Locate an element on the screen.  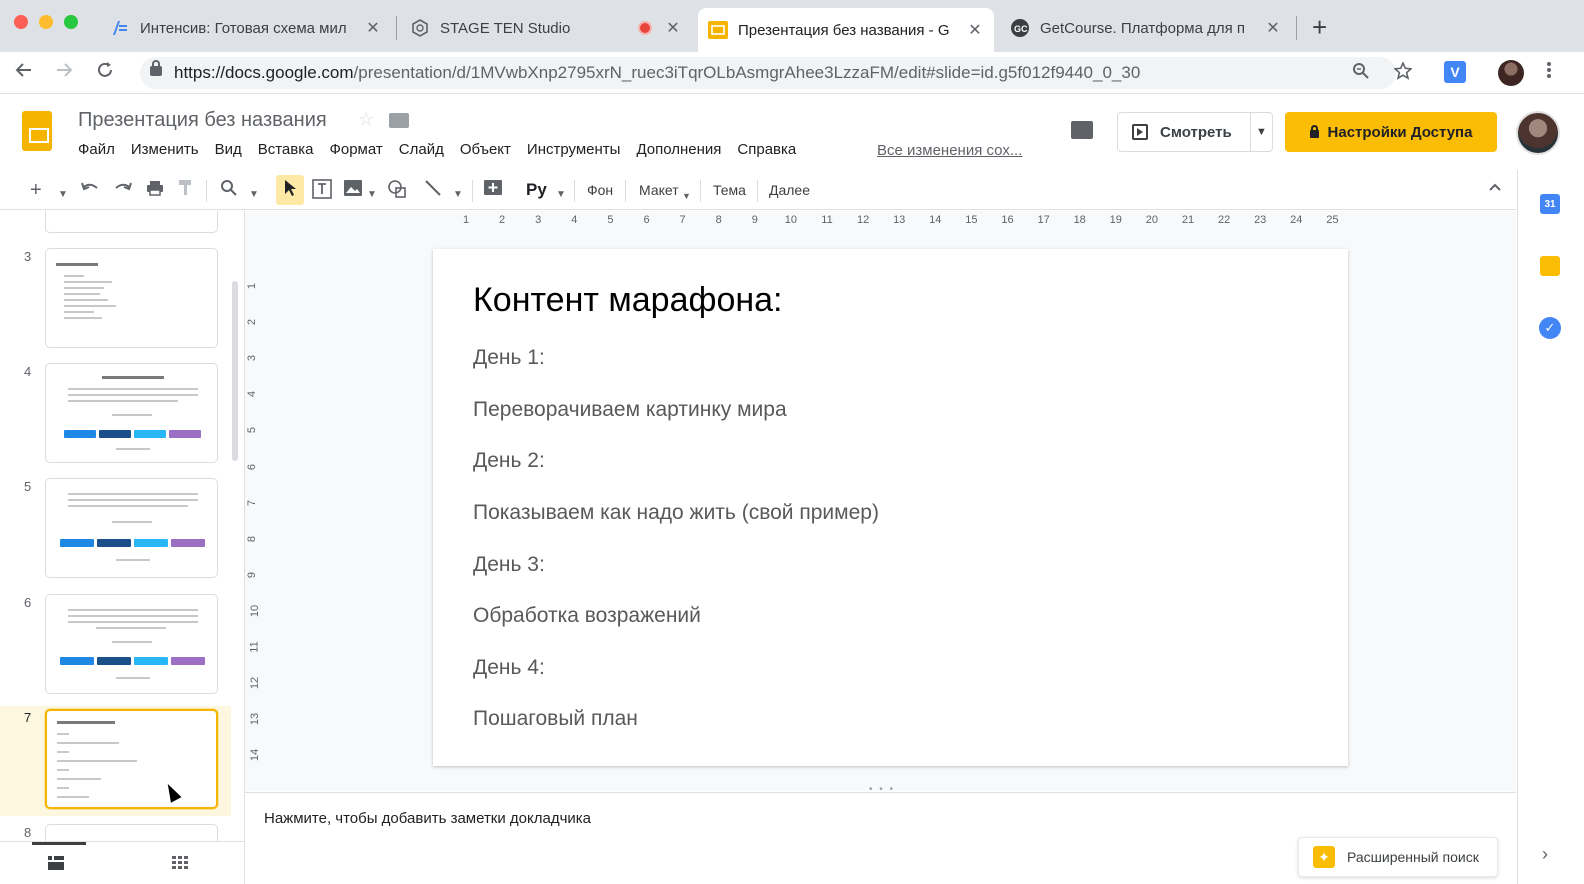
keep-icon is located at coordinates (1550, 266).